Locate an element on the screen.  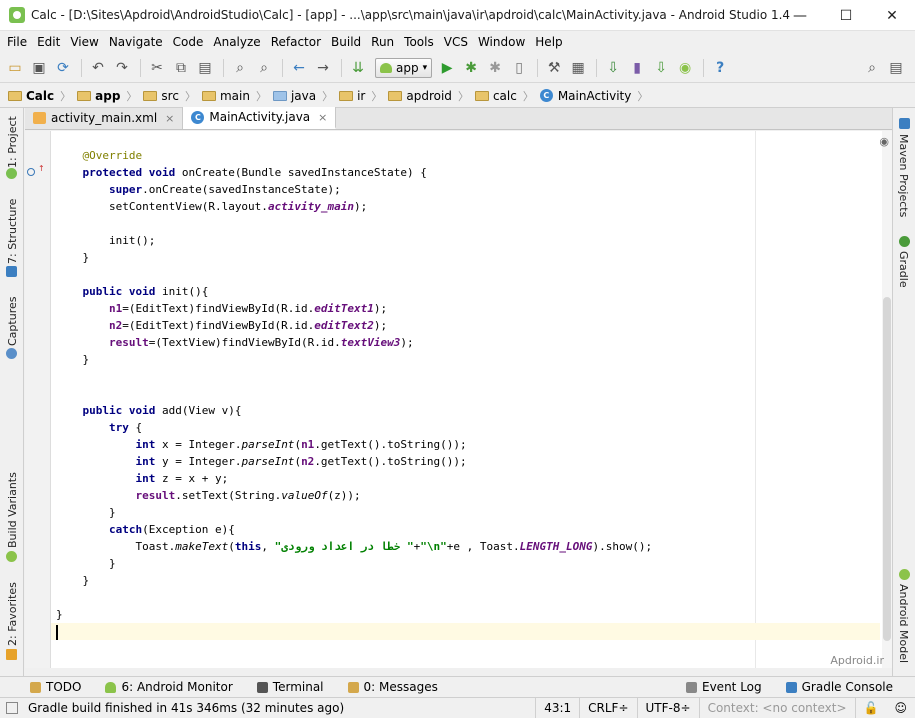
tool-tab-android-model: Android Model is located at coordinates (903, 623).